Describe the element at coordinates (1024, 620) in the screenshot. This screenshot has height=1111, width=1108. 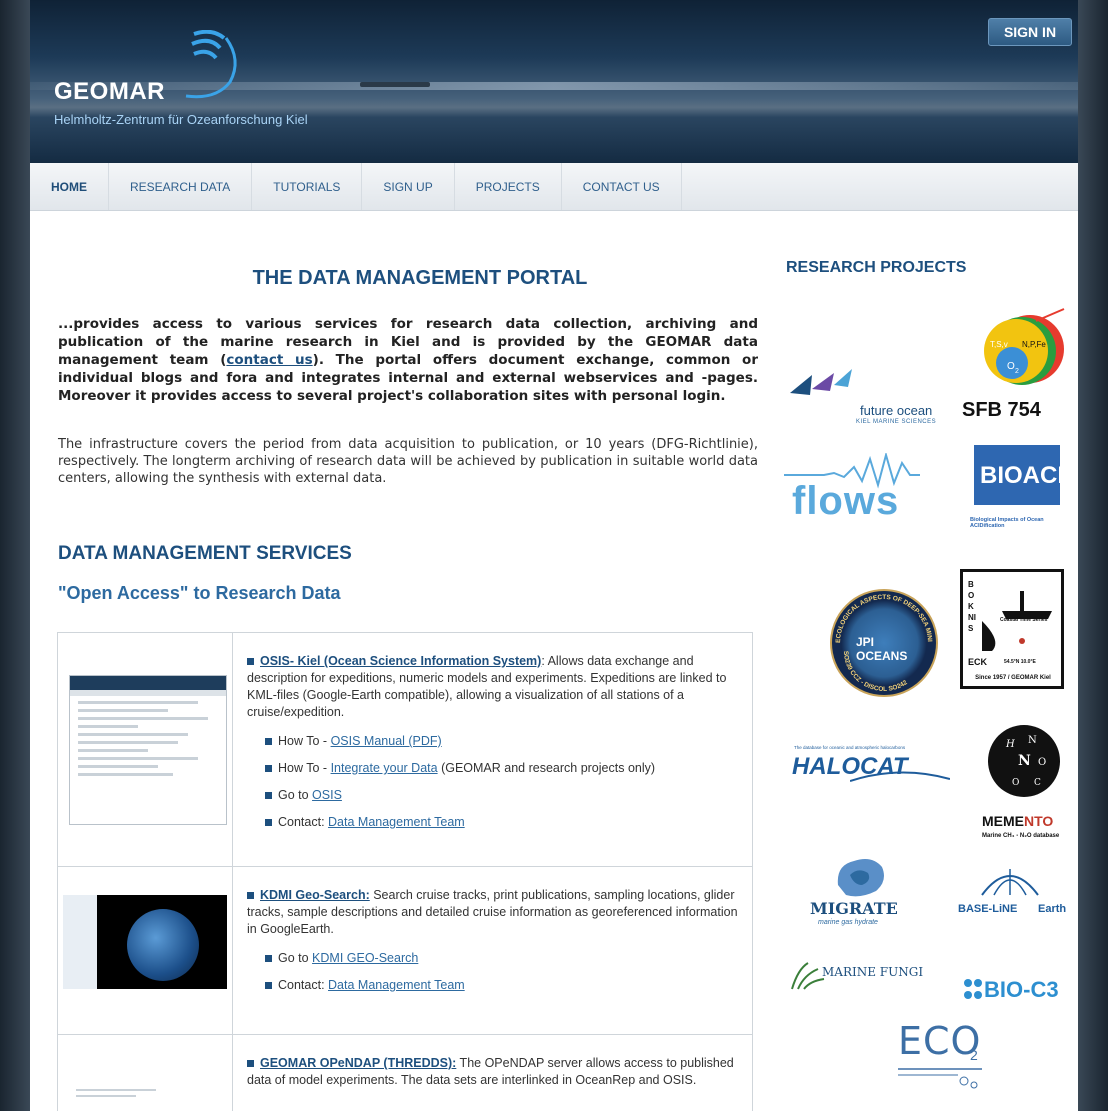
I see `boknis-coastal-text: Coastal Time Series` at that location.